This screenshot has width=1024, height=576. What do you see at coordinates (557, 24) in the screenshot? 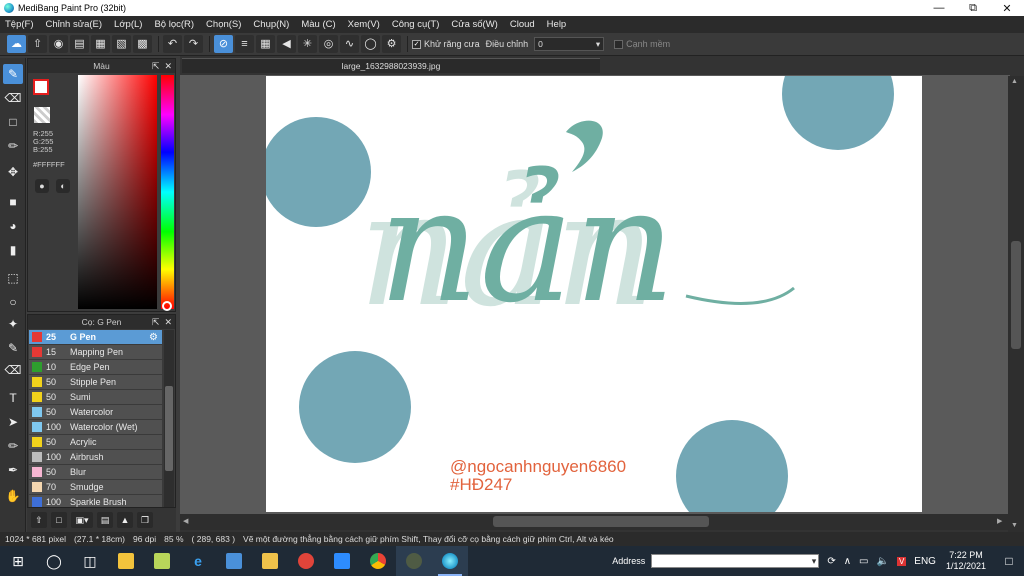
I see `menu-help: Help` at bounding box center [557, 24].